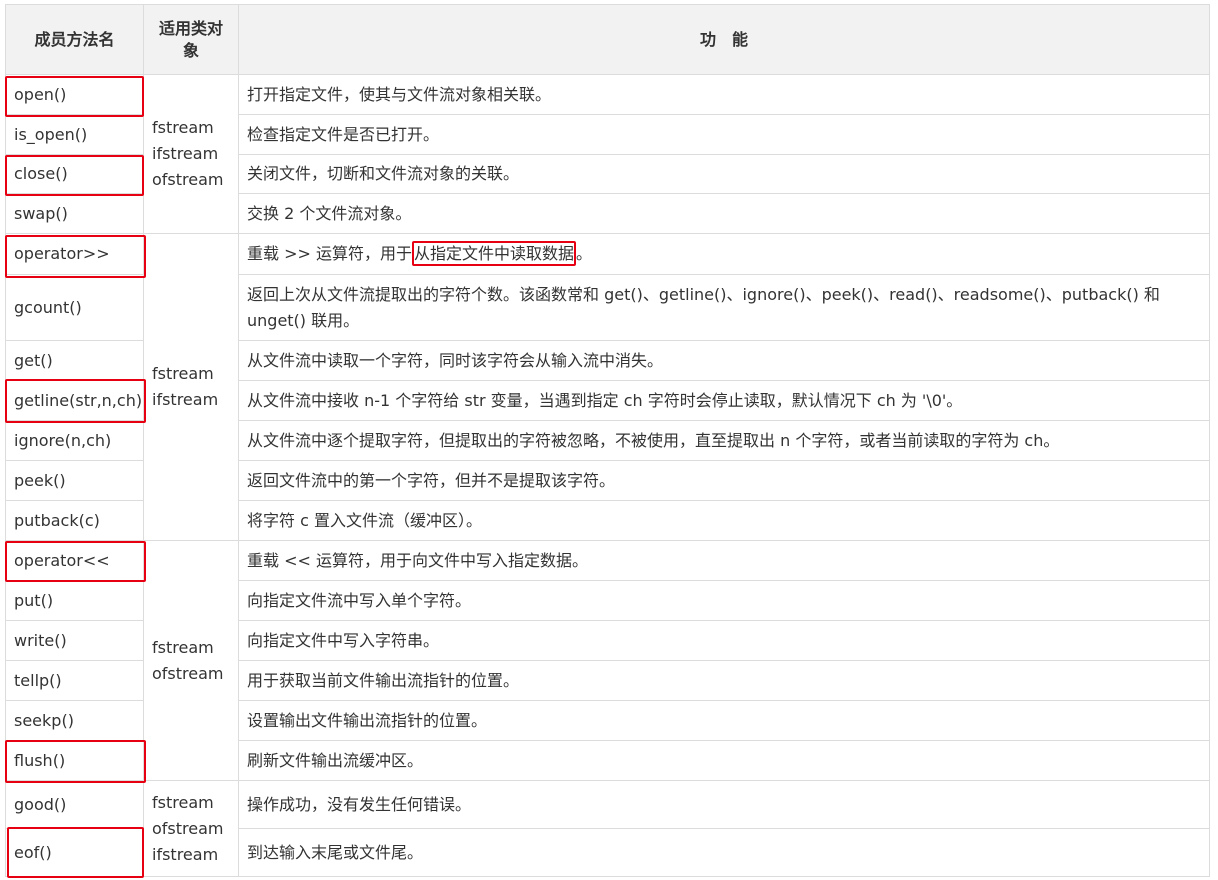  I want to click on desc-seekp: 设置输出文件输出流指针的位置。, so click(724, 720).